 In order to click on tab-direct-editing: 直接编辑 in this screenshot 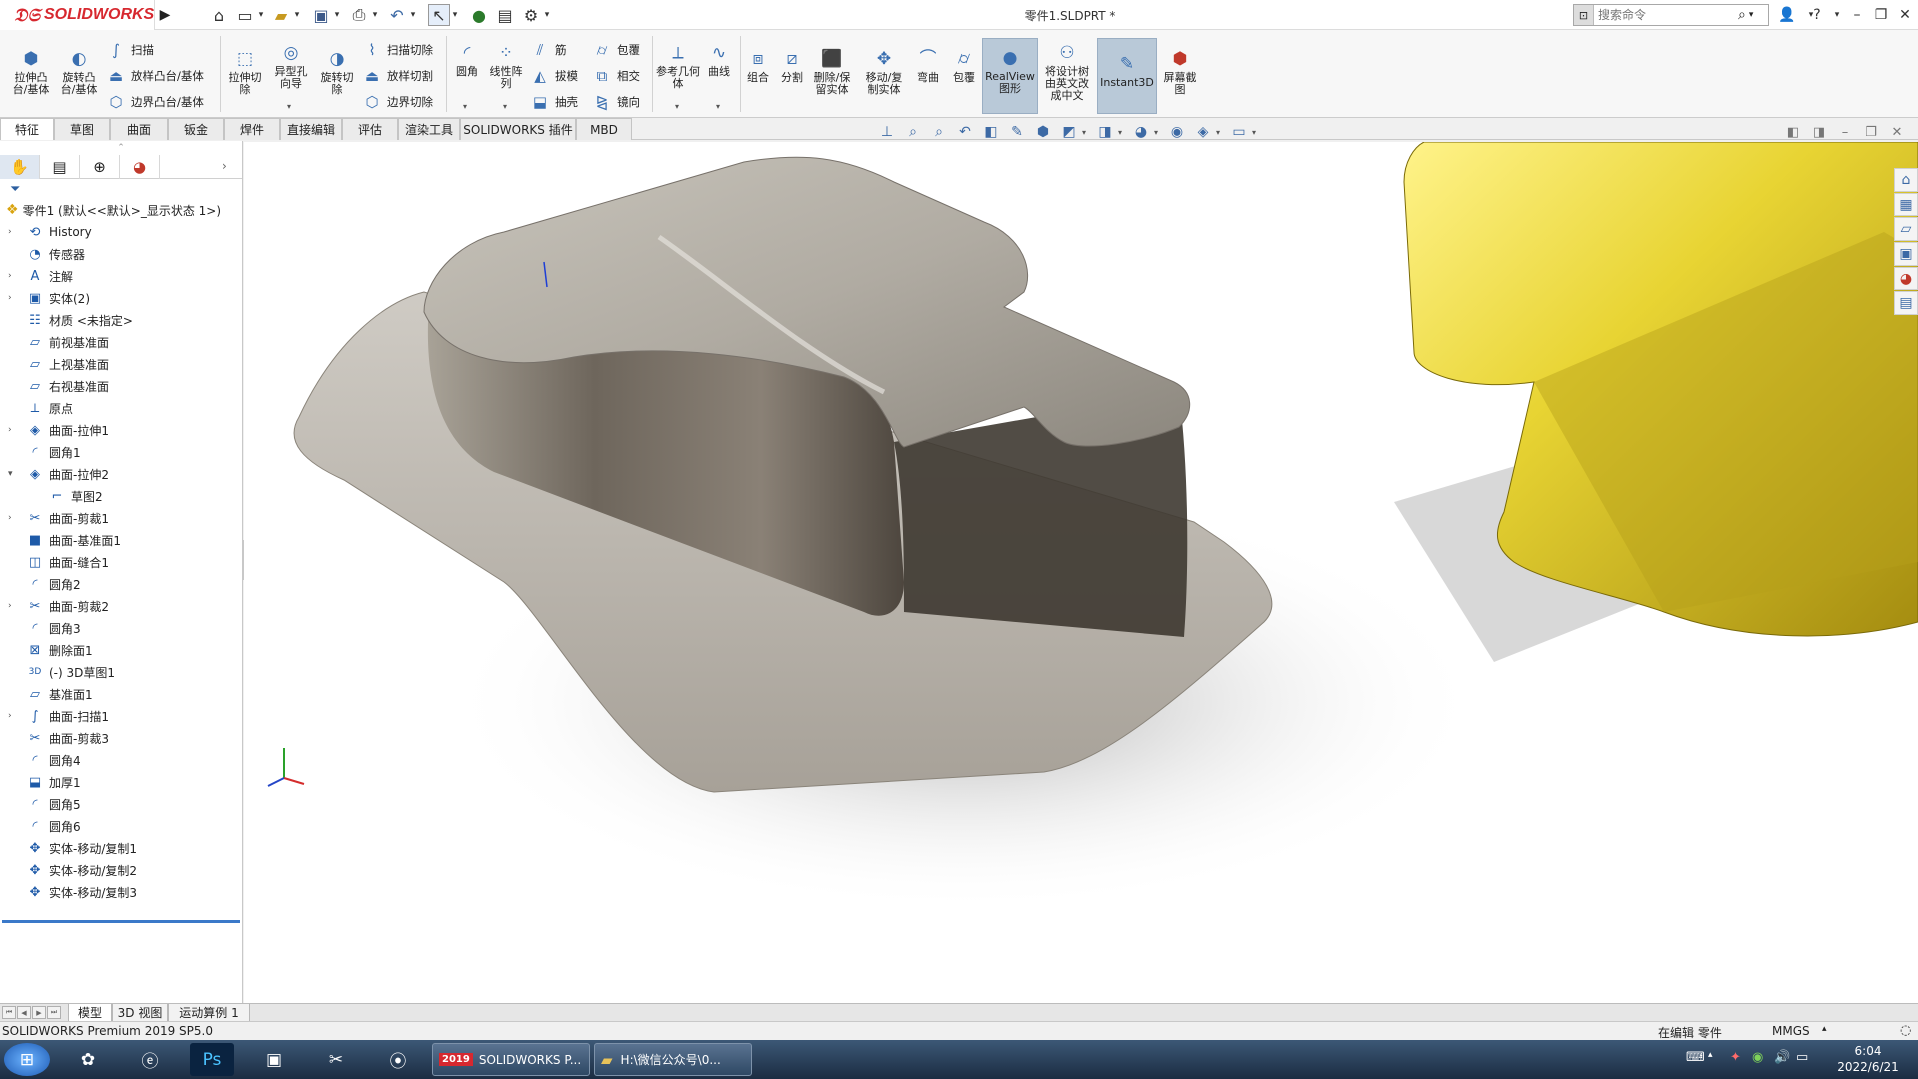, I will do `click(311, 129)`.